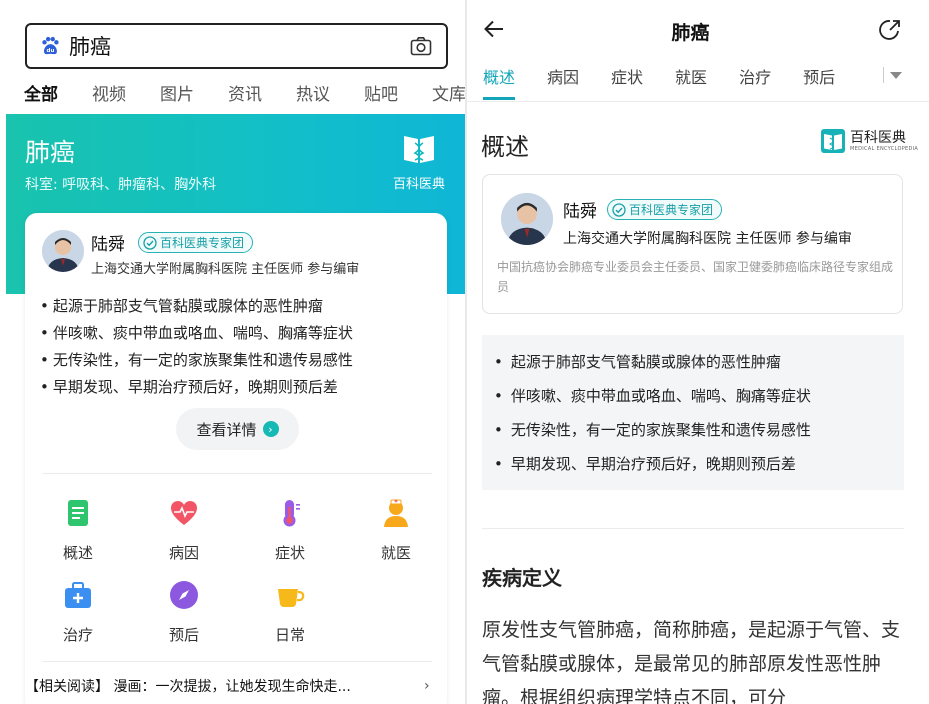 This screenshot has width=929, height=704. What do you see at coordinates (627, 76) in the screenshot?
I see `tab-symptom: 症状` at bounding box center [627, 76].